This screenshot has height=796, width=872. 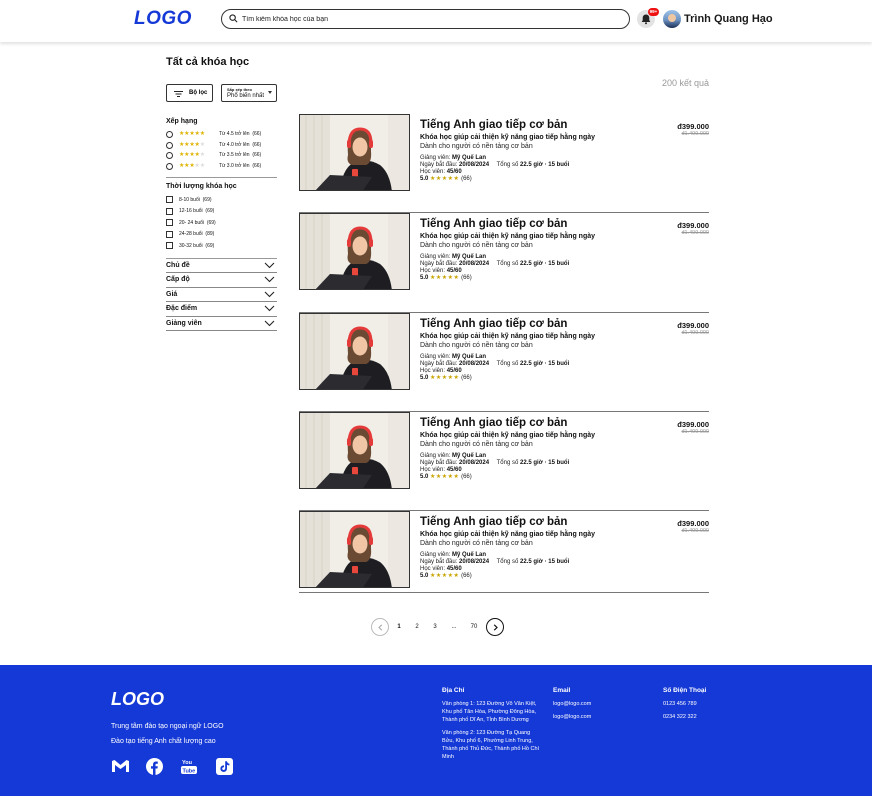 What do you see at coordinates (221, 135) in the screenshot?
I see `rating-option: ★★★★★ Từ 4.5 trở lên (66)` at bounding box center [221, 135].